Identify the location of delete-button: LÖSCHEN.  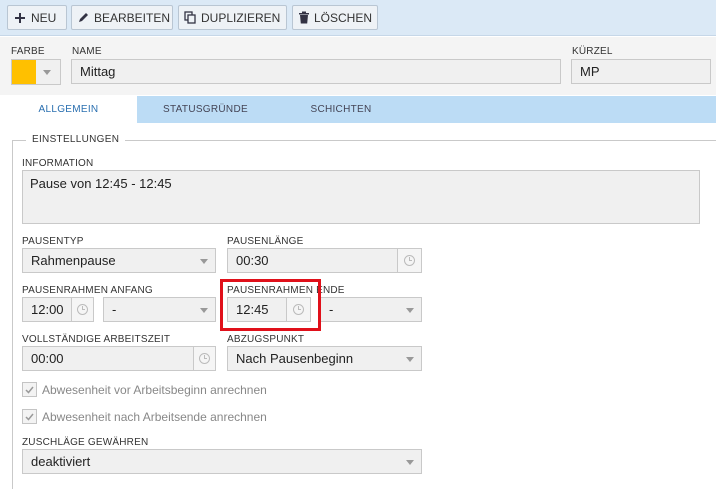
(335, 17).